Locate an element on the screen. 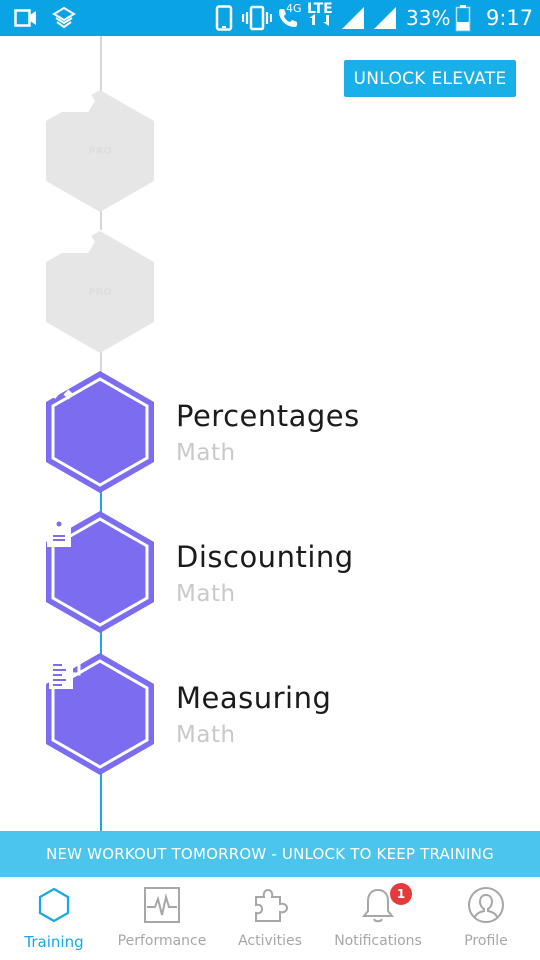 The height and width of the screenshot is (960, 540). nav-training: Training is located at coordinates (54, 918).